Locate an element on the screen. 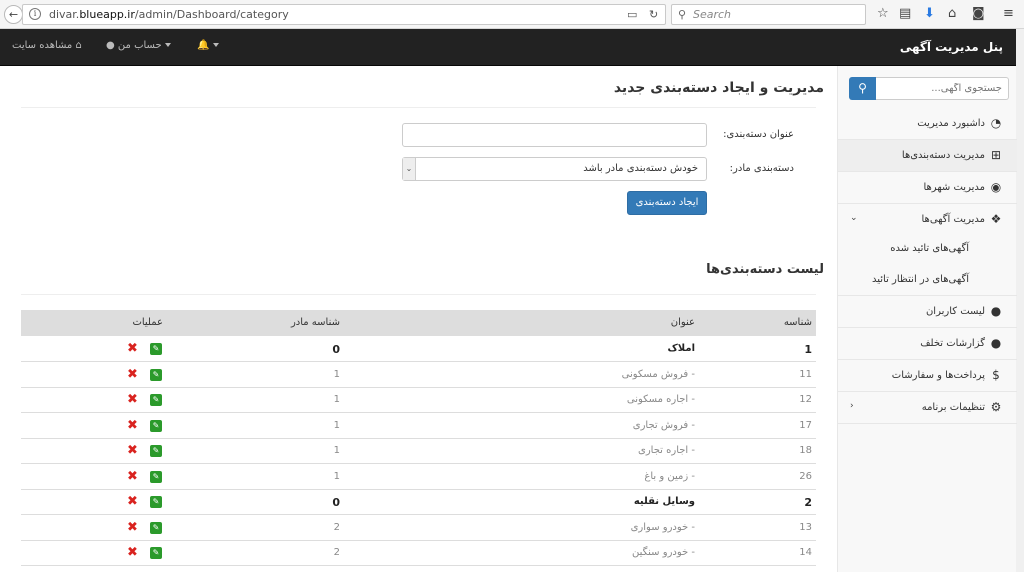 The height and width of the screenshot is (572, 1024). sidebar-item-reports: ● گزارشات تخلف is located at coordinates (927, 344).